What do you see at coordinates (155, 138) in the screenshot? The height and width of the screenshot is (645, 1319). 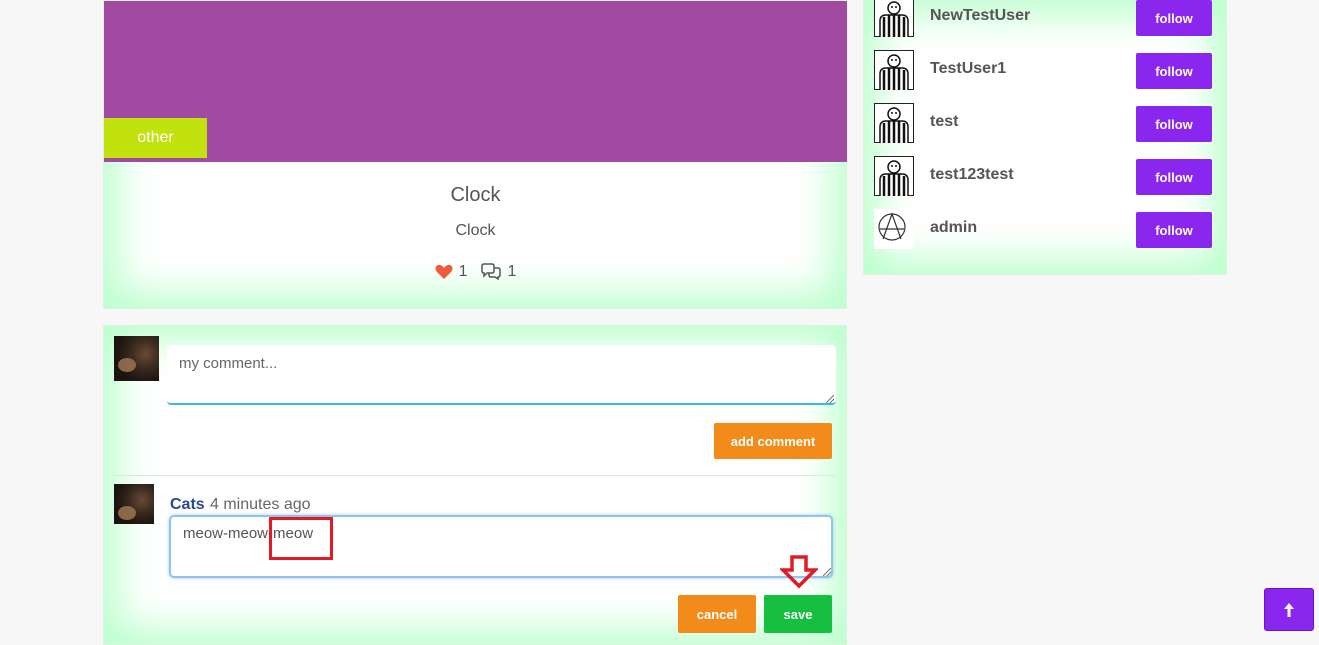 I see `category-badge: other` at bounding box center [155, 138].